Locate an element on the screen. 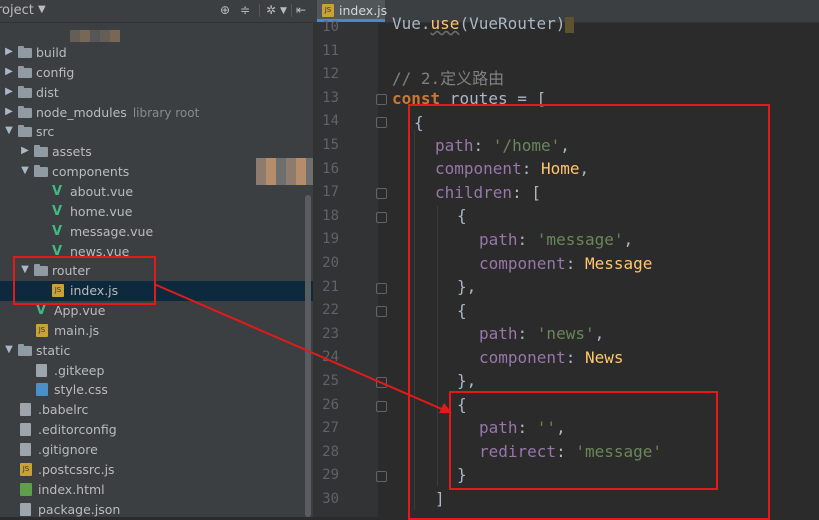 This screenshot has width=819, height=520. css-file-icon is located at coordinates (42, 390).